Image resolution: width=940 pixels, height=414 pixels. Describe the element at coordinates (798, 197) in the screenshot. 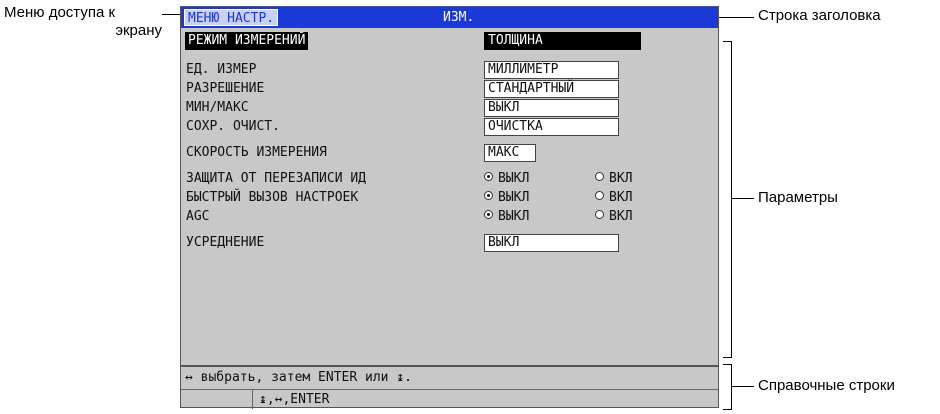

I see `callout-parameters: Параметры` at that location.